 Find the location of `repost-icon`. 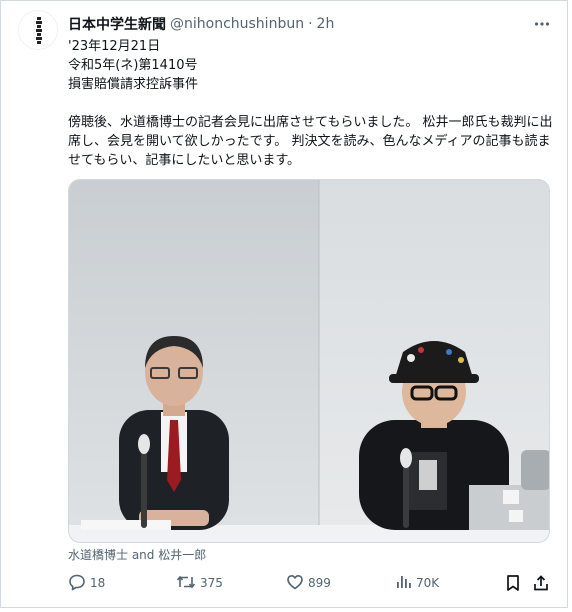

repost-icon is located at coordinates (186, 583).